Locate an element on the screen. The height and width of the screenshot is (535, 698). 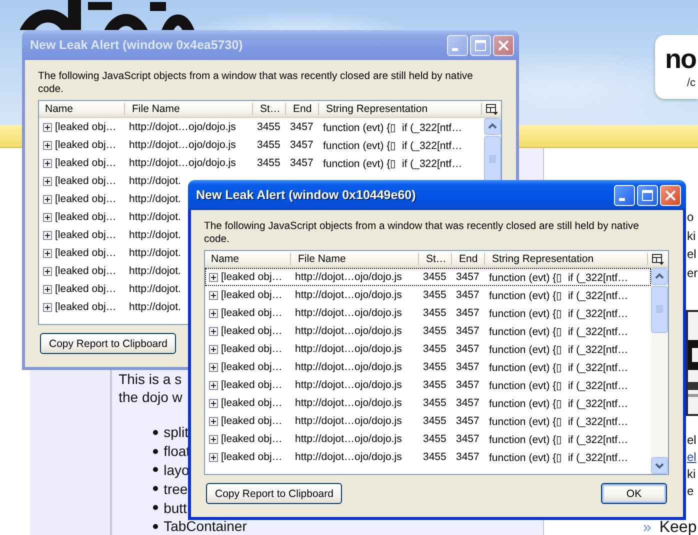
text-fragment: er is located at coordinates (692, 273).